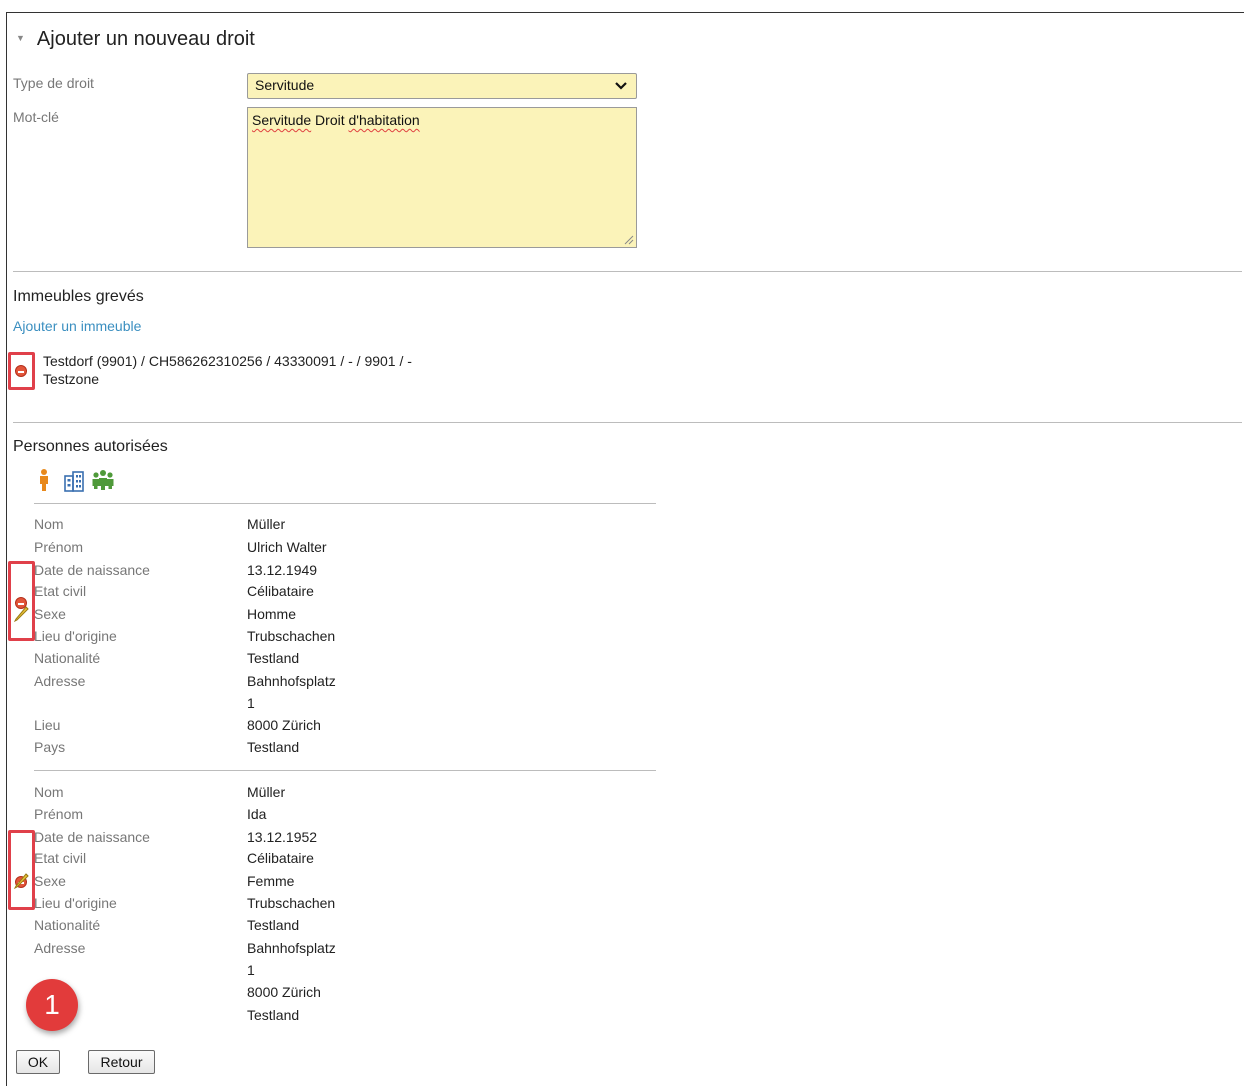 Image resolution: width=1246 pixels, height=1086 pixels. What do you see at coordinates (78, 296) in the screenshot?
I see `properties-title: Immeubles grevés` at bounding box center [78, 296].